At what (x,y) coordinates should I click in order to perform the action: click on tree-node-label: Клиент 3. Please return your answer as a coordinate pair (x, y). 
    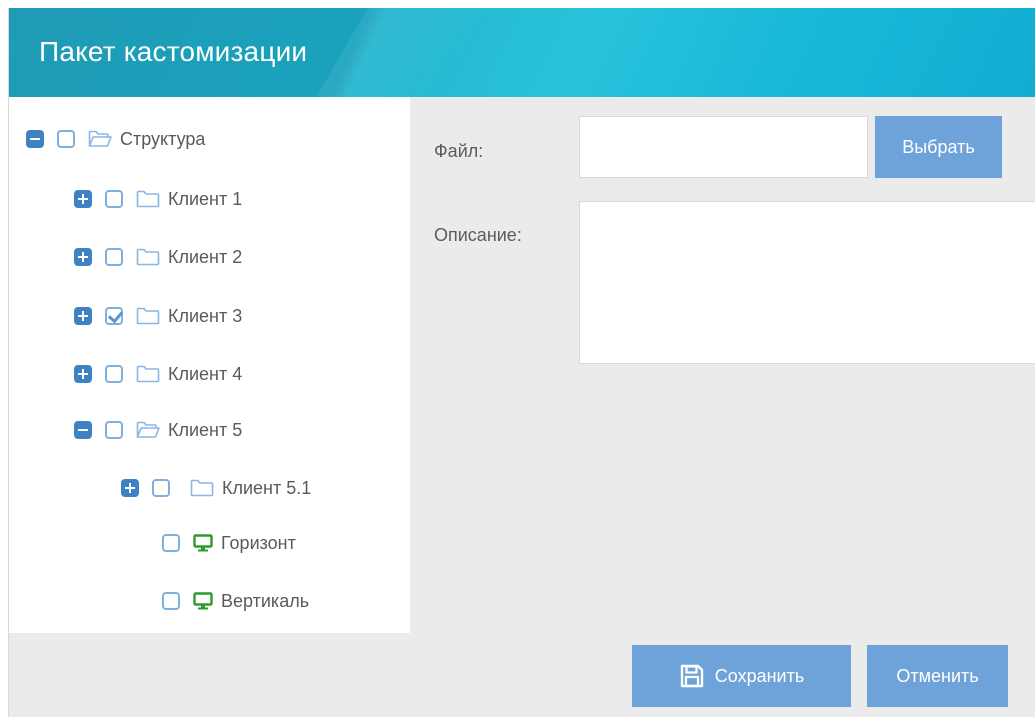
    Looking at the image, I should click on (205, 315).